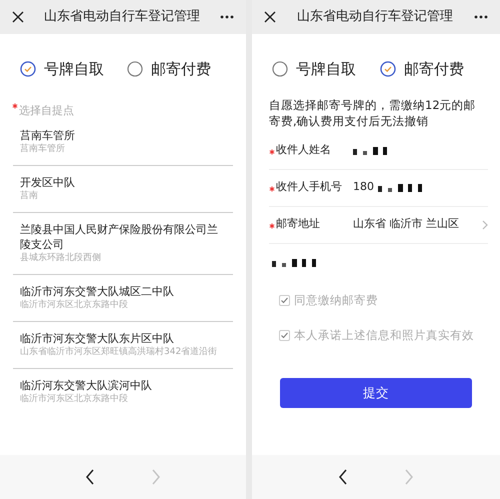  I want to click on pickup-item: 临沂市河东交警大队东片区中队 山东省临沂市河东区郑旺镇高洪瑞村342省道沿街, so click(123, 345).